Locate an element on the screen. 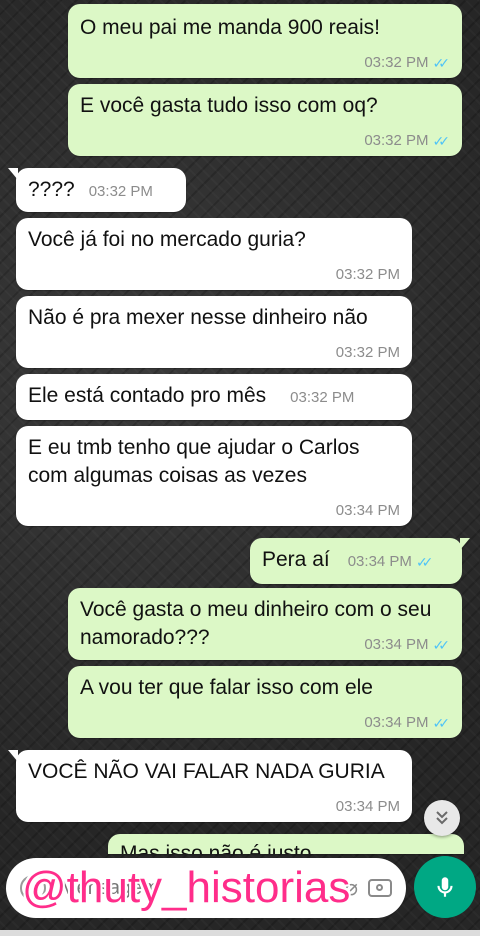  chevron-double-down-icon is located at coordinates (442, 818).